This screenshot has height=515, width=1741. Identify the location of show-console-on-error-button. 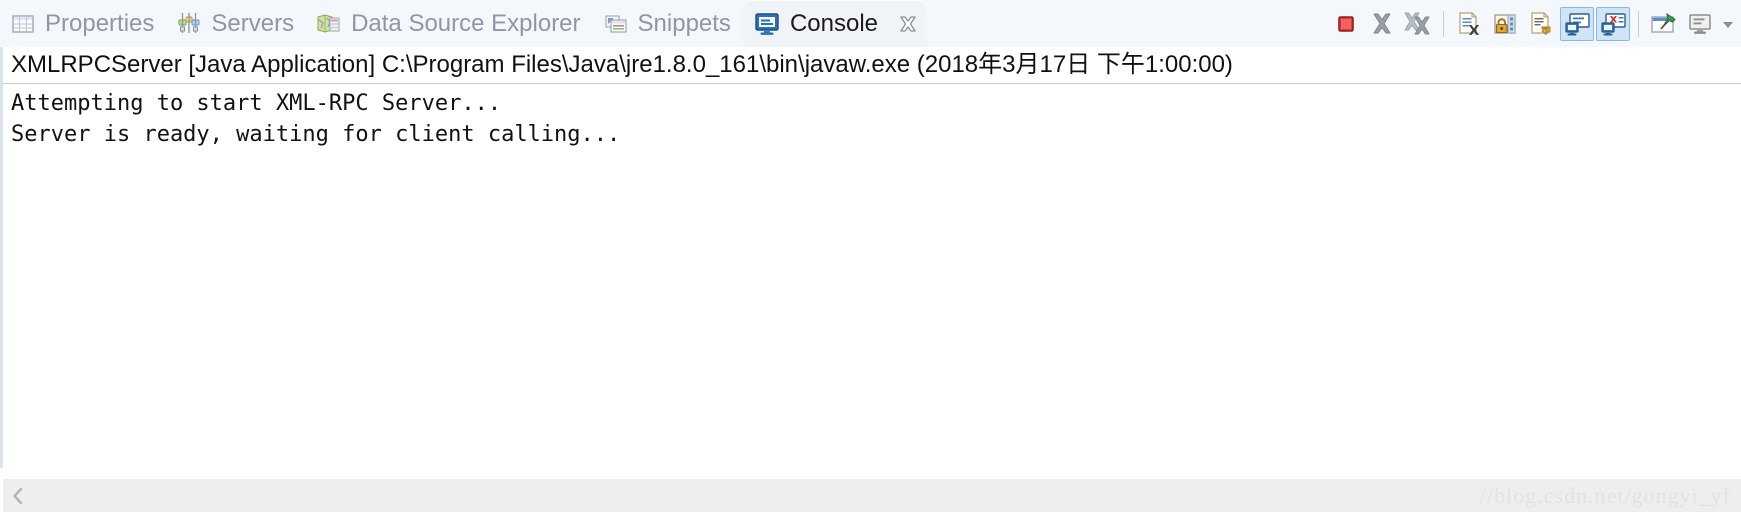
(1613, 23).